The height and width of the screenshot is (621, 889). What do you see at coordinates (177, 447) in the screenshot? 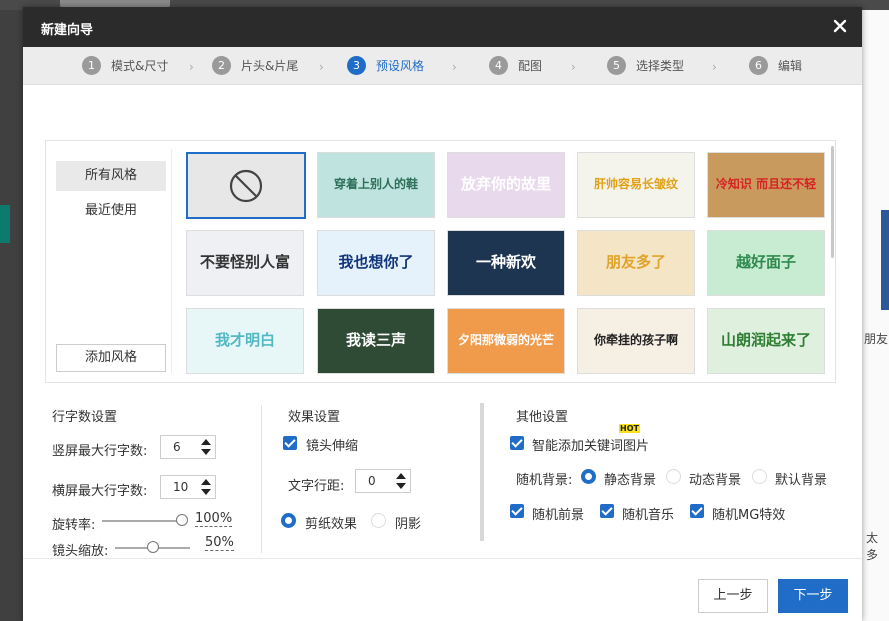
I see `stepper-value: 6` at bounding box center [177, 447].